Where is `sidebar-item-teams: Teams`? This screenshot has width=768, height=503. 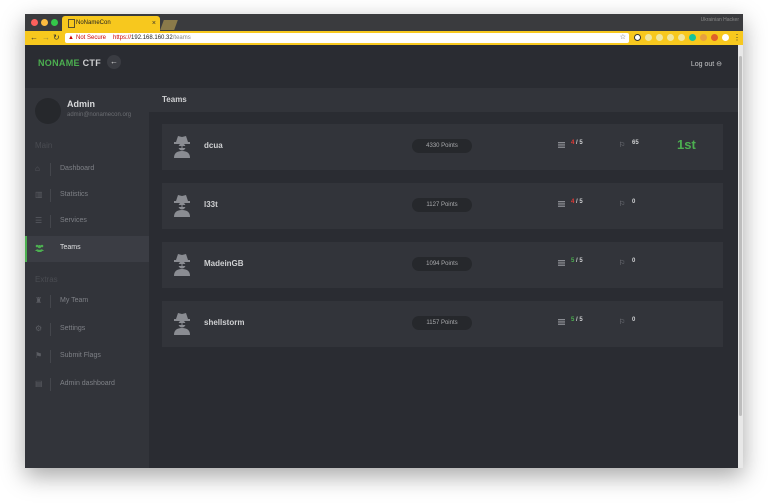
sidebar-item-teams: Teams is located at coordinates (87, 249).